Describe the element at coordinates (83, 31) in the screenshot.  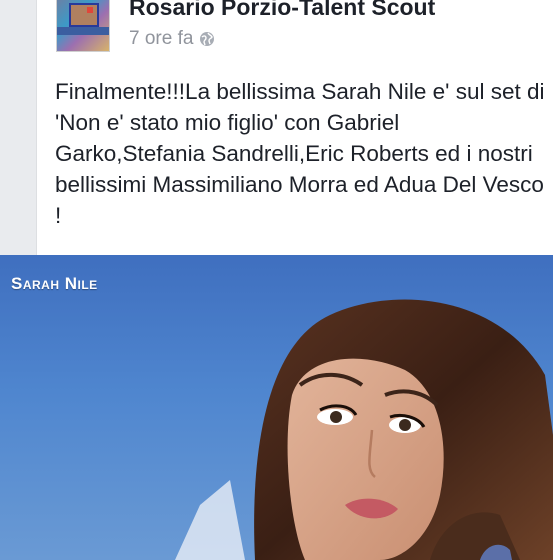
I see `avatar-stripe` at that location.